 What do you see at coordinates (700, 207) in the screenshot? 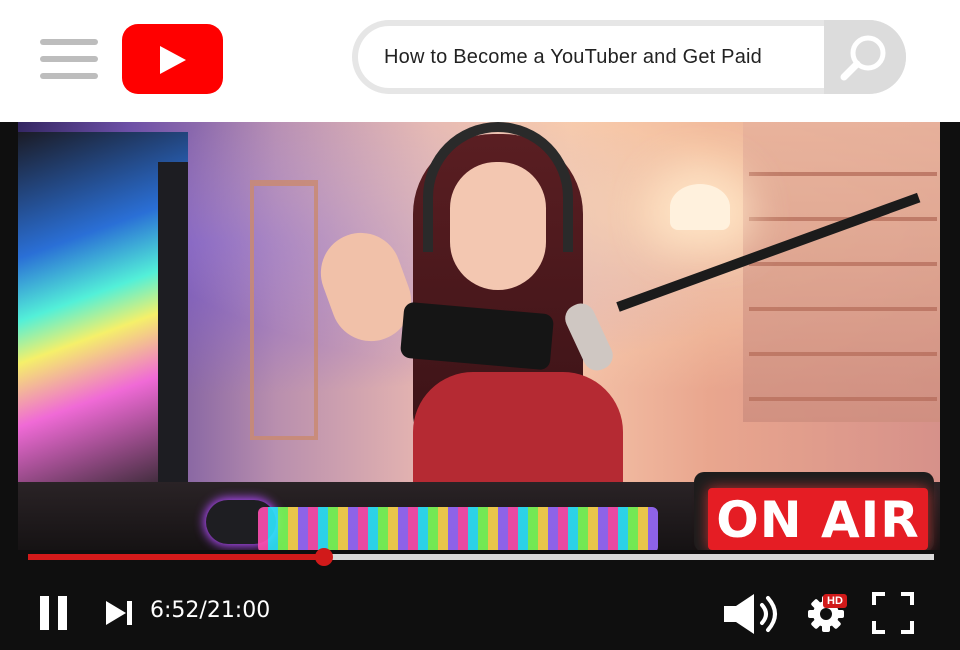
I see `floor-lamp` at bounding box center [700, 207].